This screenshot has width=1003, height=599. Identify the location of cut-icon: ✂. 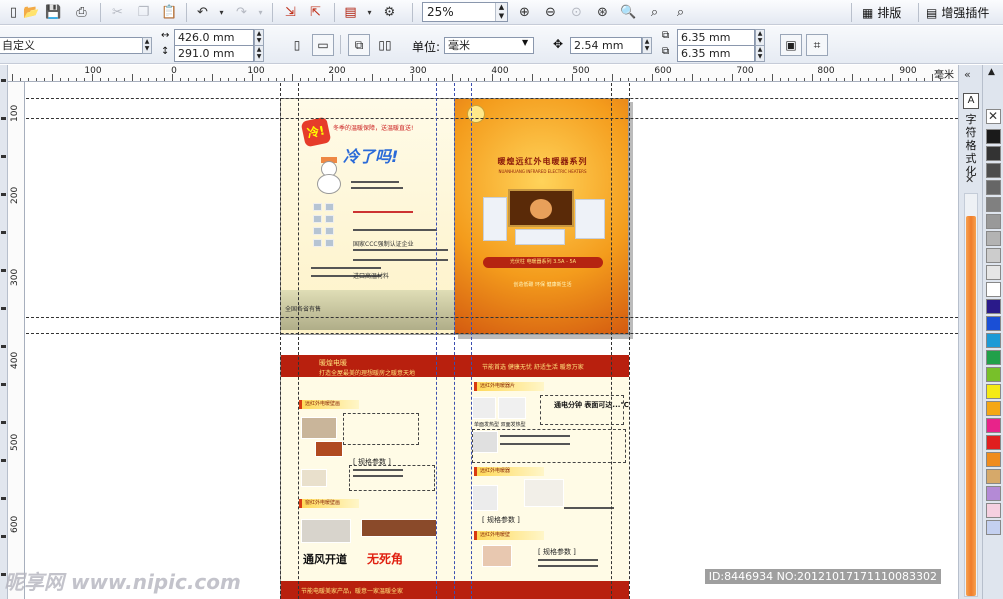
(117, 12).